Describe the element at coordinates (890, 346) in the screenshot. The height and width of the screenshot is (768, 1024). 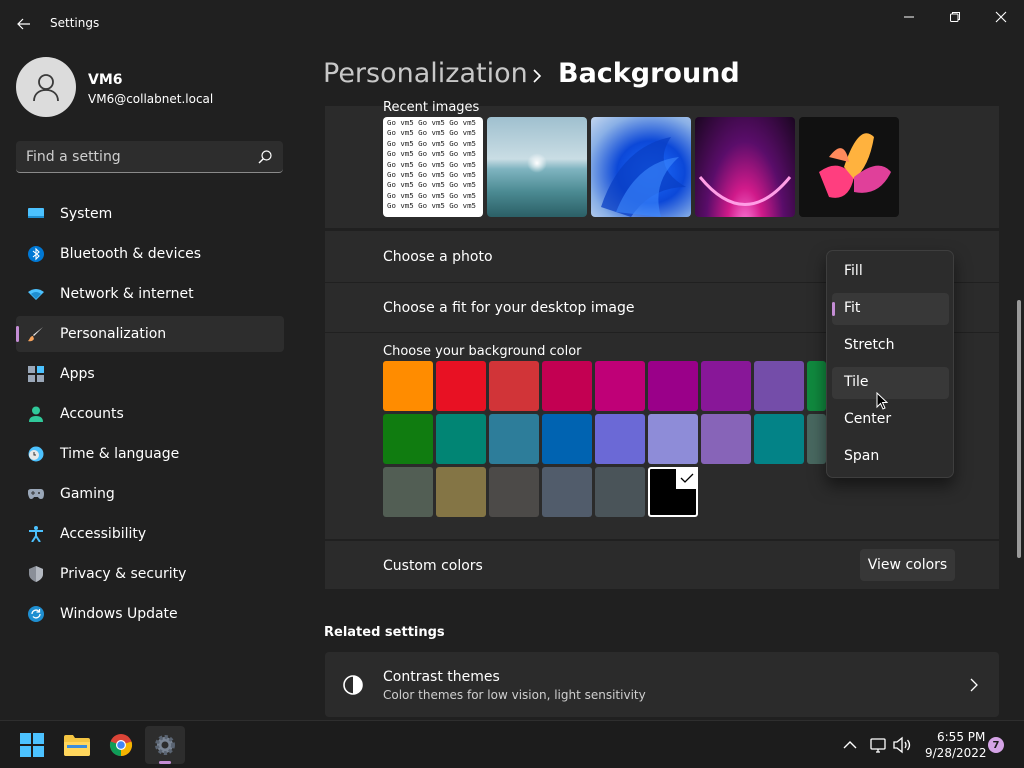
I see `fit-option-stretch: Stretch` at that location.